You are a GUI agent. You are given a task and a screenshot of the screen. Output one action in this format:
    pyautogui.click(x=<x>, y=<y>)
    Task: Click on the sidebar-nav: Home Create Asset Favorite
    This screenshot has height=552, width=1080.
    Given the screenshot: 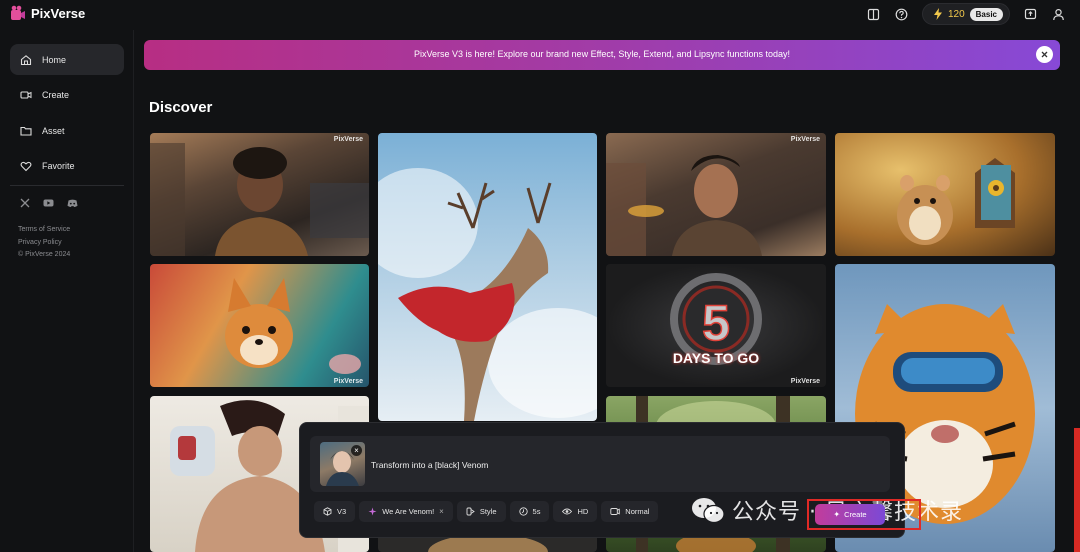 What is the action you would take?
    pyautogui.click(x=67, y=115)
    